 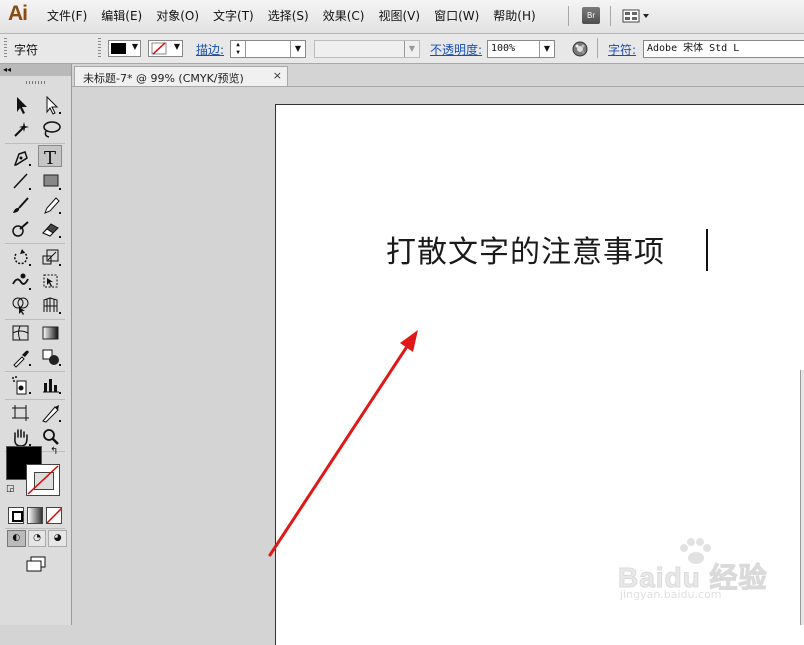 I want to click on watermark-url: jingyan.baidu.com, so click(x=671, y=594).